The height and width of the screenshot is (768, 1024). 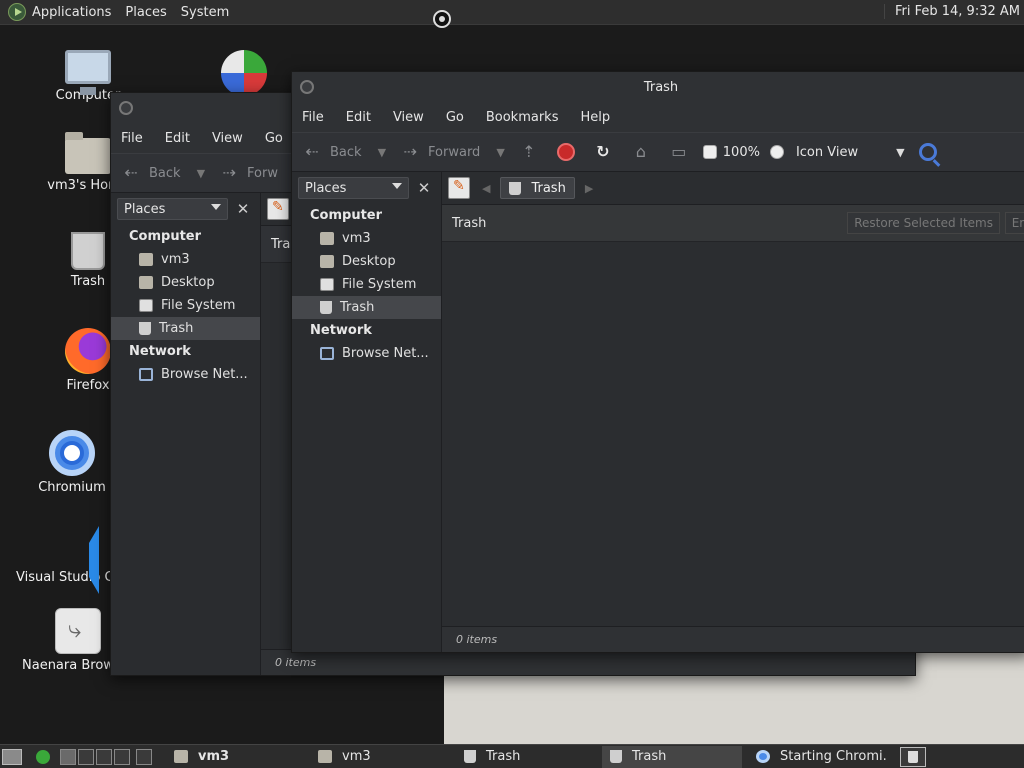 I want to click on trash-applet-icon, so click(x=913, y=757).